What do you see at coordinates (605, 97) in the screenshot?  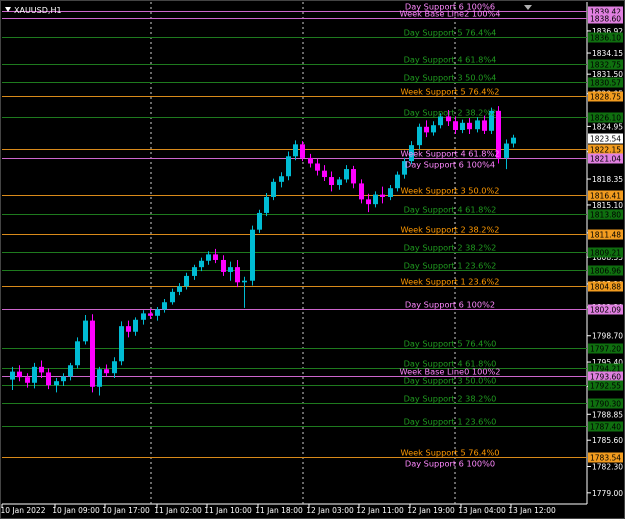 I see `level-price-label: 1828.75` at bounding box center [605, 97].